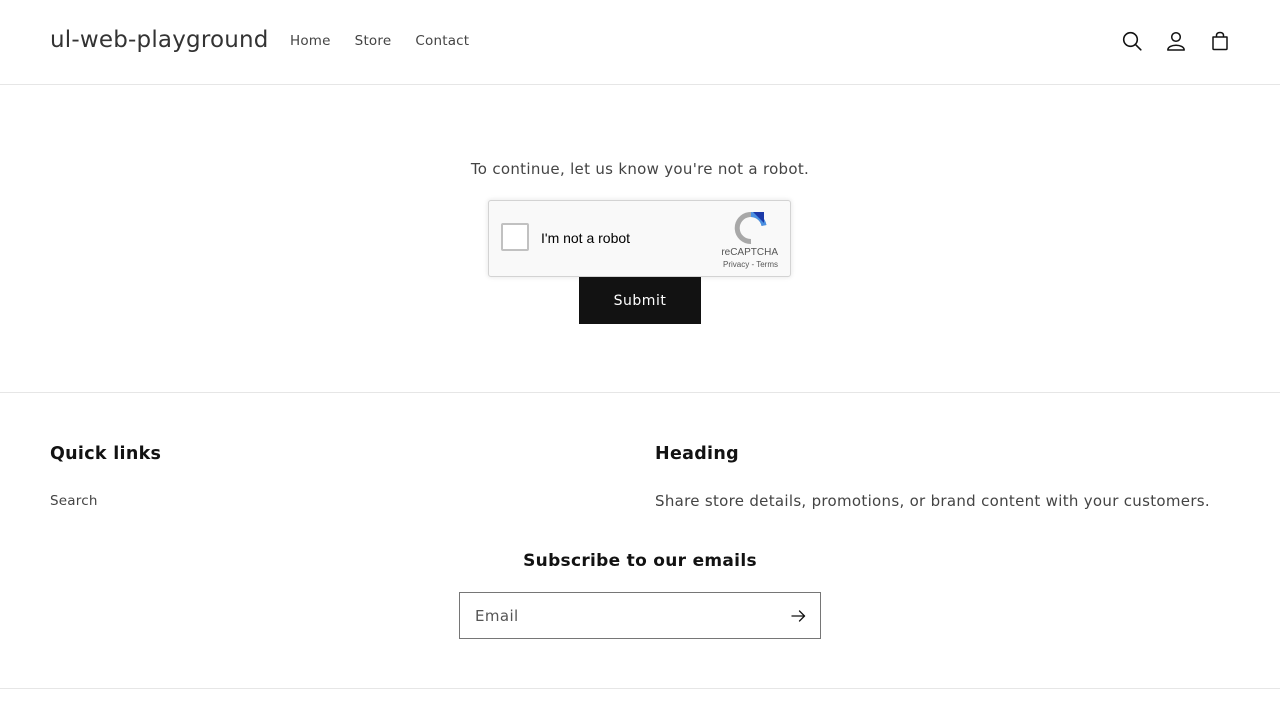 The height and width of the screenshot is (720, 1280). What do you see at coordinates (749, 252) in the screenshot?
I see `recaptcha-brand: reCAPTCHA` at bounding box center [749, 252].